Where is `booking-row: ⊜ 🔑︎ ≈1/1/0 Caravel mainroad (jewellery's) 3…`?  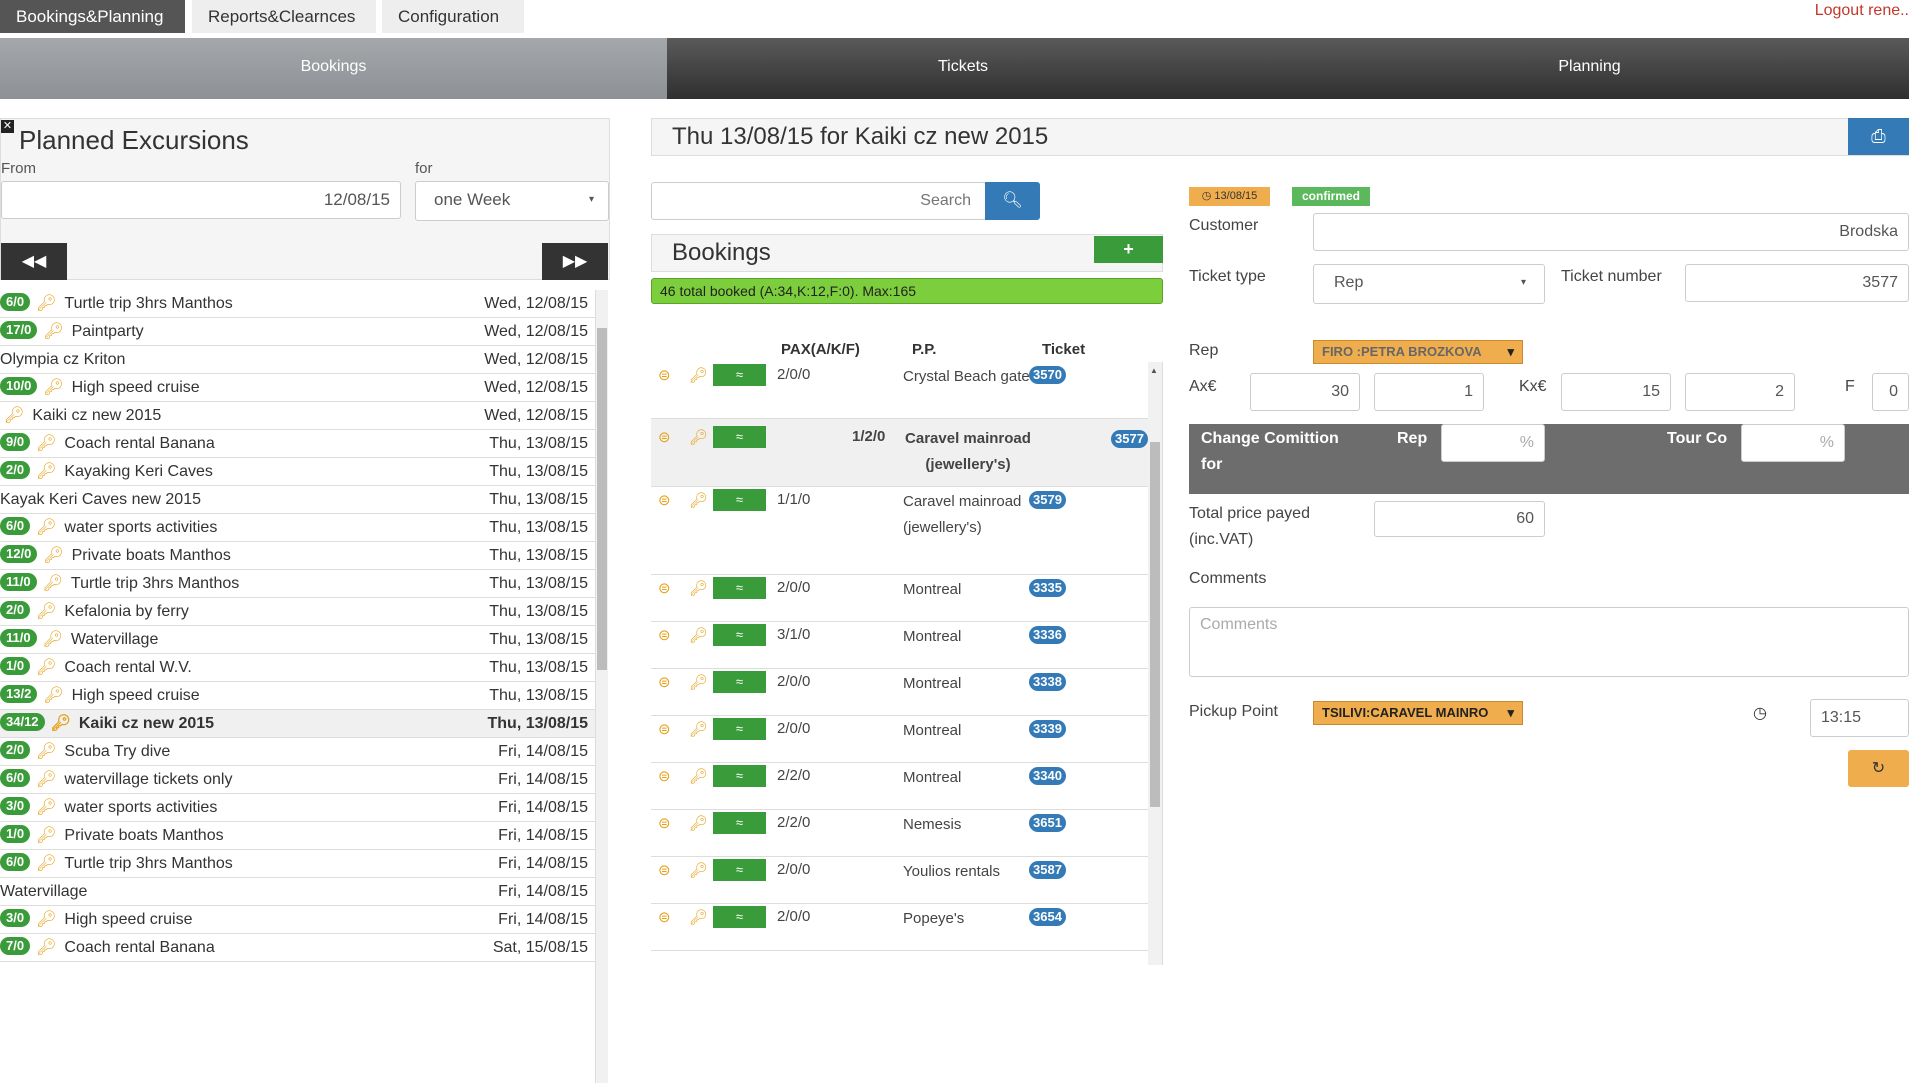 booking-row: ⊜ 🔑︎ ≈1/1/0 Caravel mainroad (jewellery's) 3… is located at coordinates (899, 531).